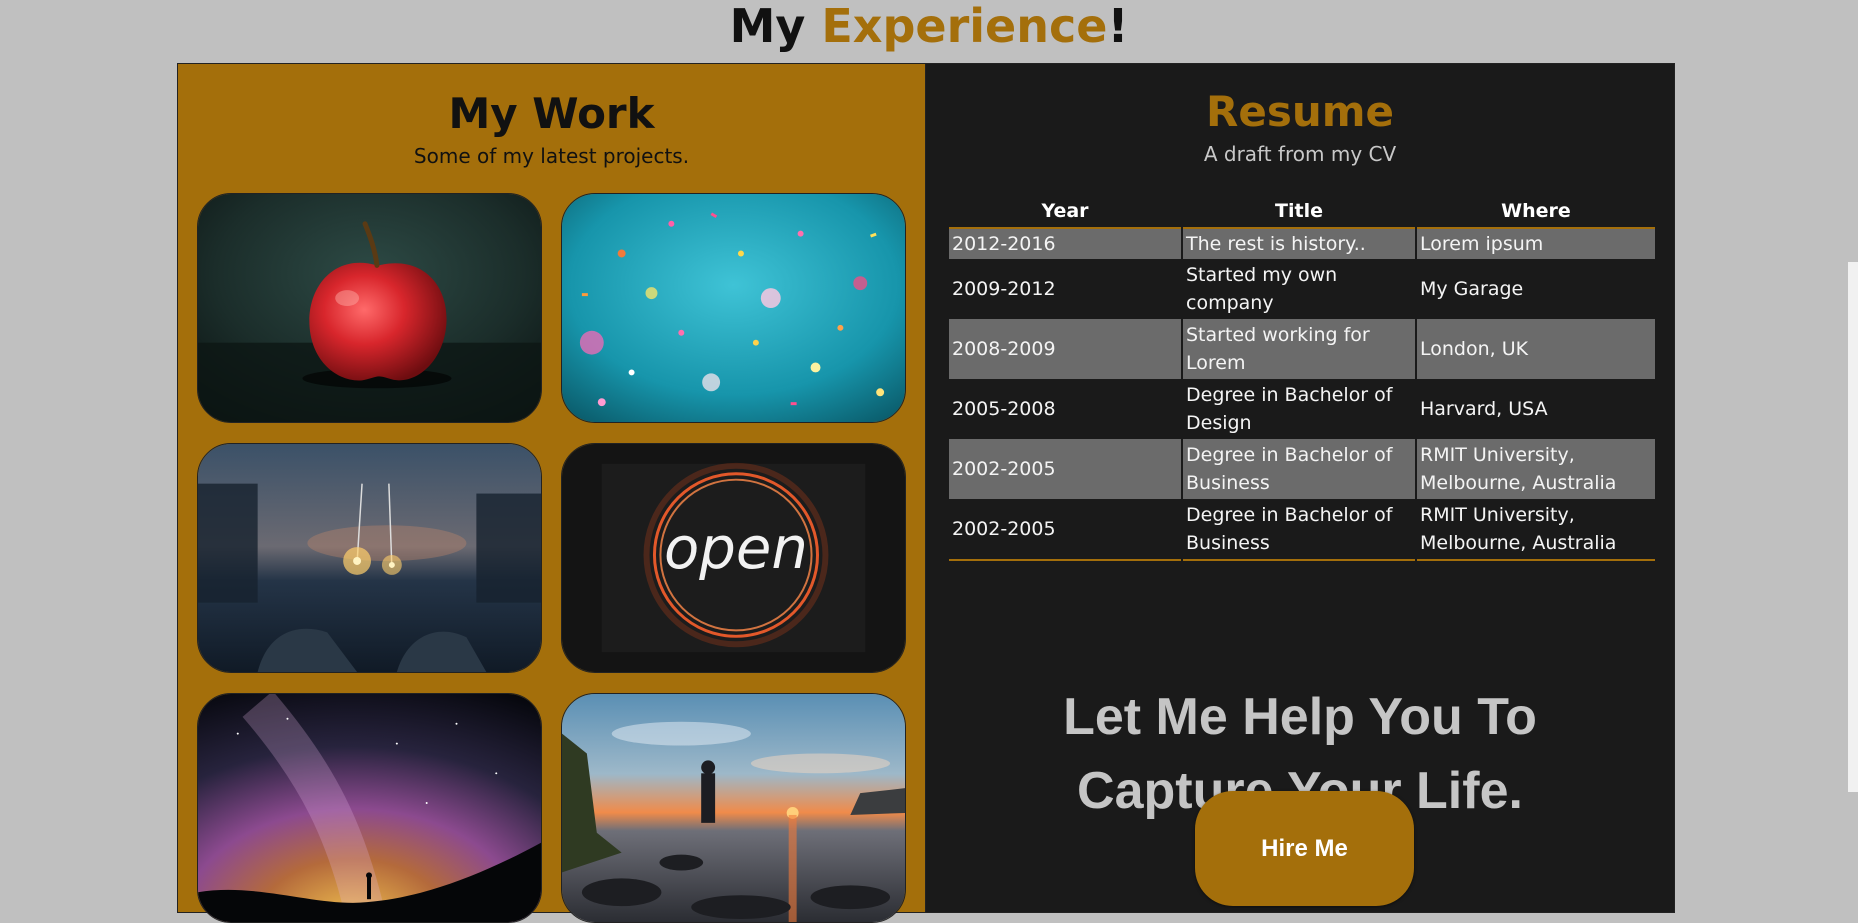 The width and height of the screenshot is (1858, 923). What do you see at coordinates (1472, 289) in the screenshot?
I see `cell-where: My Garage` at bounding box center [1472, 289].